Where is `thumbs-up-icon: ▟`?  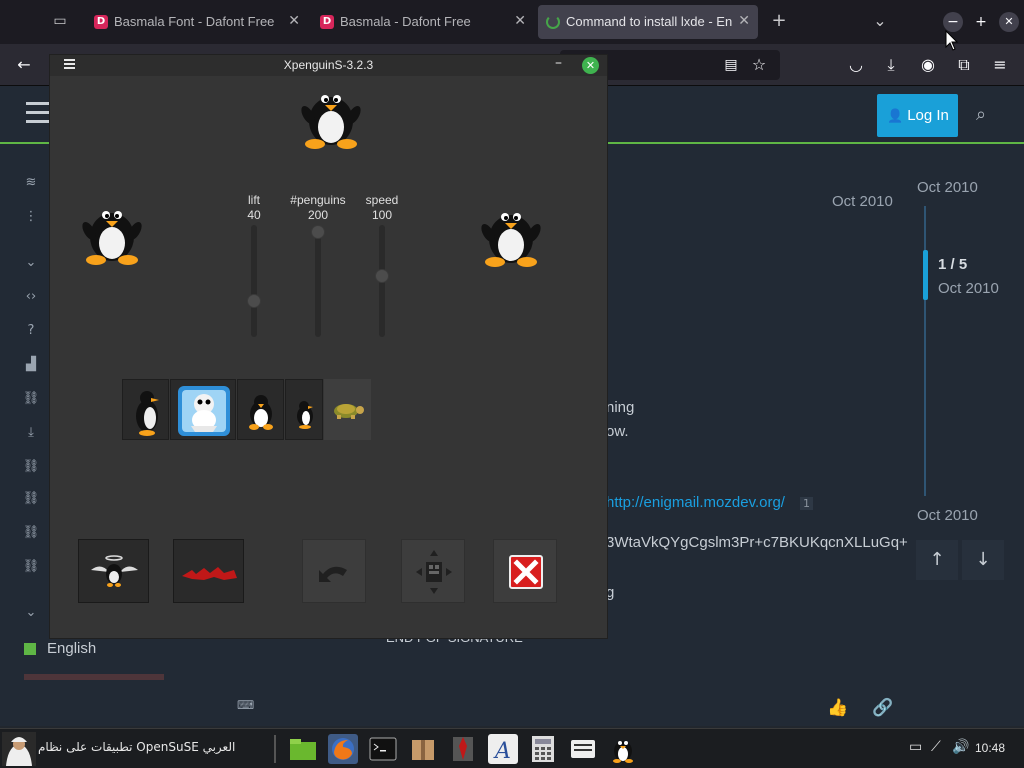
thumbs-up-icon: ▟ is located at coordinates (31, 365).